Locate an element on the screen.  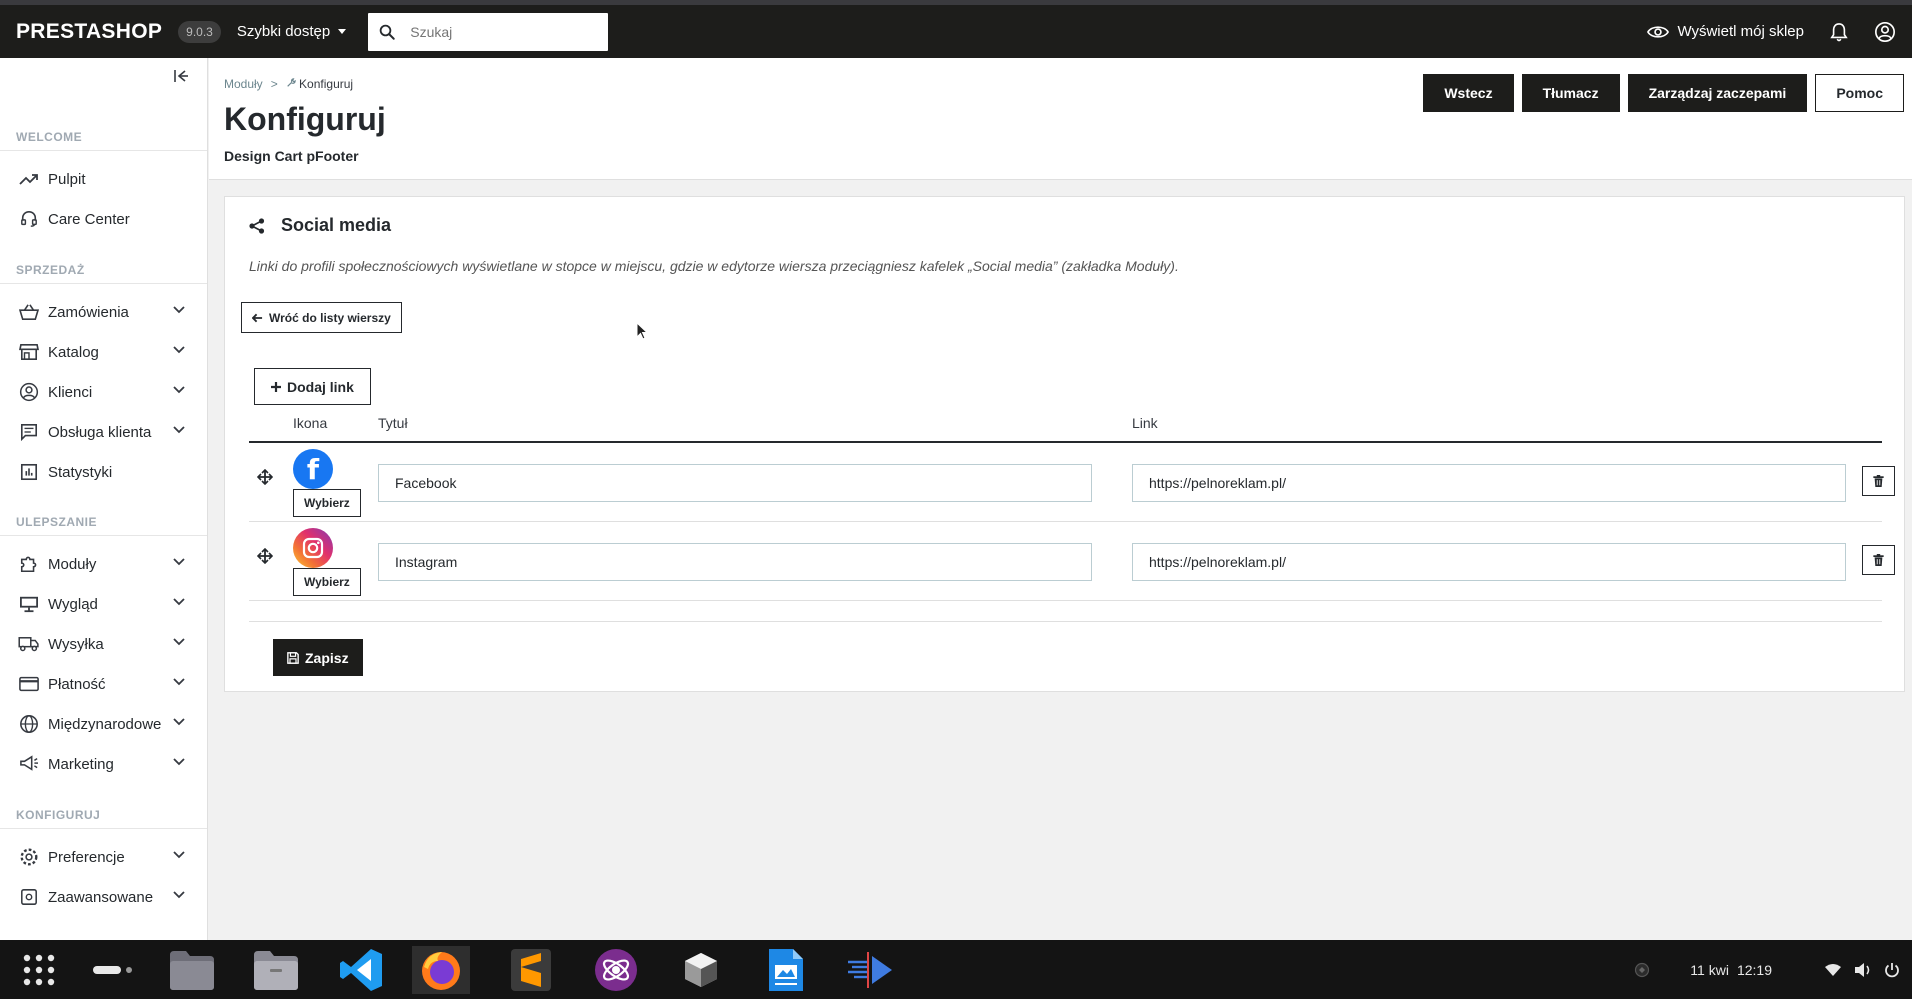
page-title: Konfiguruj is located at coordinates (305, 119).